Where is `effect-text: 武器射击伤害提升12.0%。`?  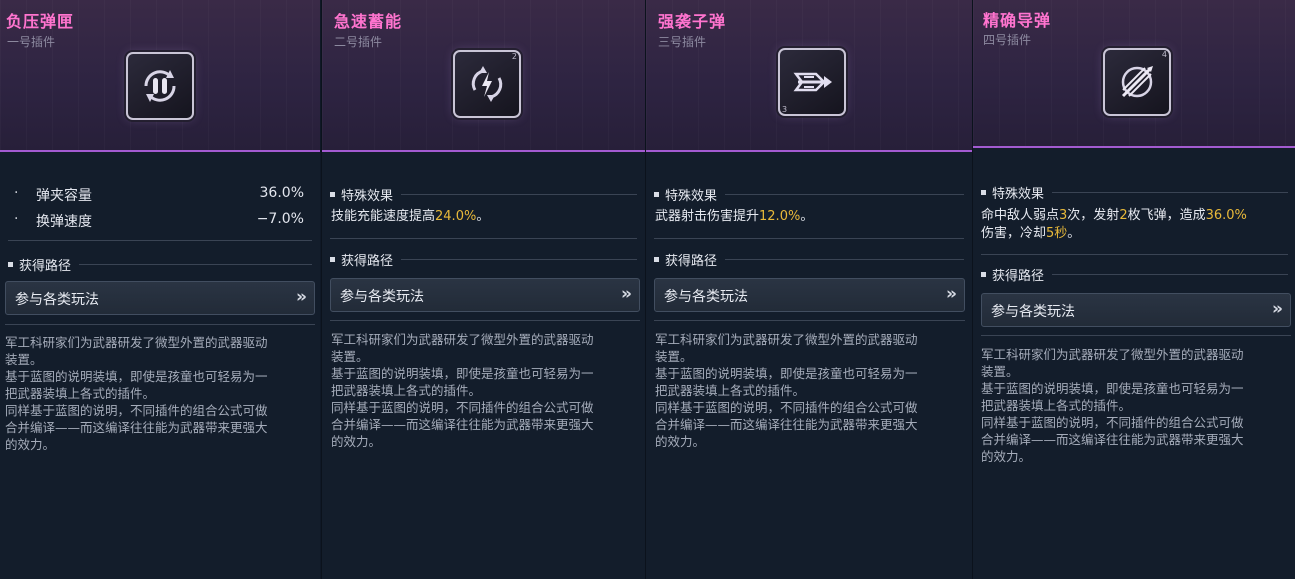 effect-text: 武器射击伤害提升12.0%。 is located at coordinates (734, 216).